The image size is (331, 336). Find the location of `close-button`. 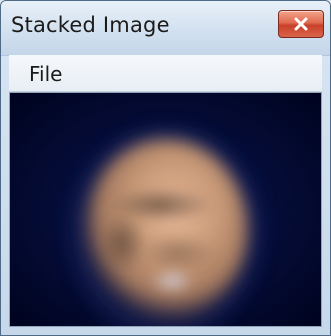

close-button is located at coordinates (301, 24).